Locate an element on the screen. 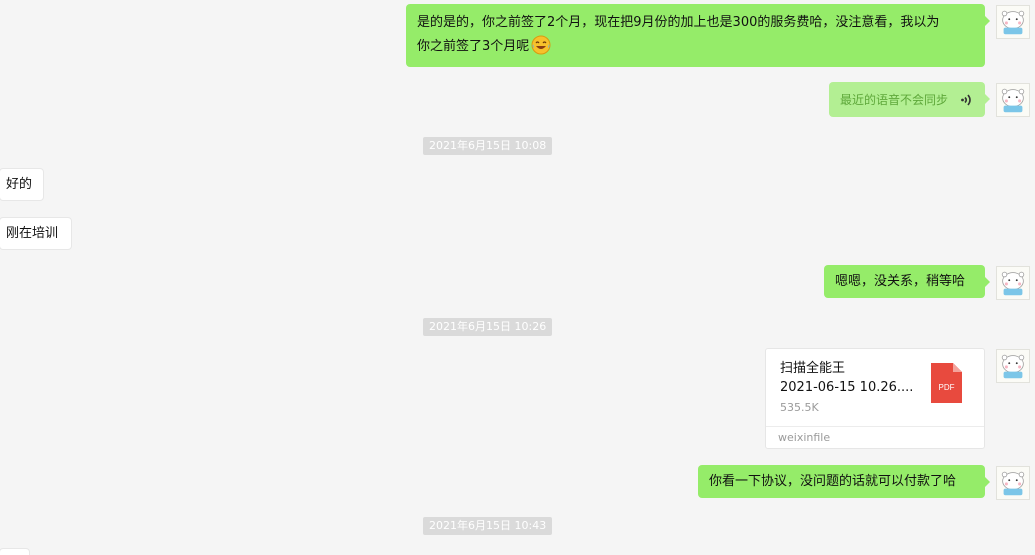 The width and height of the screenshot is (1035, 555). outgoing-message-bubble: 你看一下协议，没问题的话就可以付款了哈 is located at coordinates (844, 481).